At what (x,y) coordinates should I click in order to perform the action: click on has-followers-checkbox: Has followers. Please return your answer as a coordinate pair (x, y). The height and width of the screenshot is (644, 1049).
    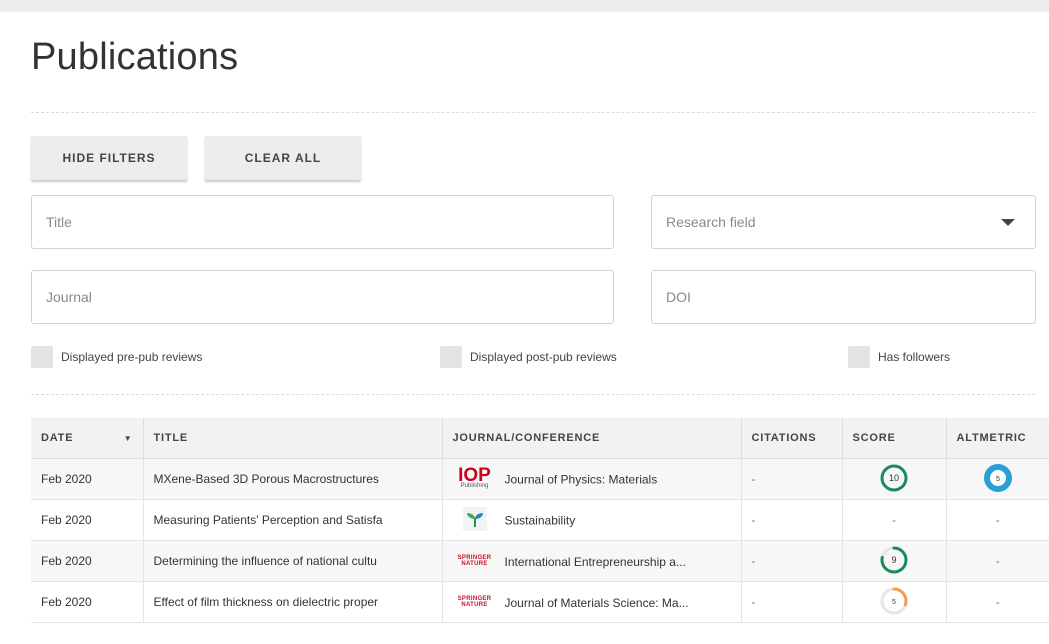
    Looking at the image, I should click on (899, 357).